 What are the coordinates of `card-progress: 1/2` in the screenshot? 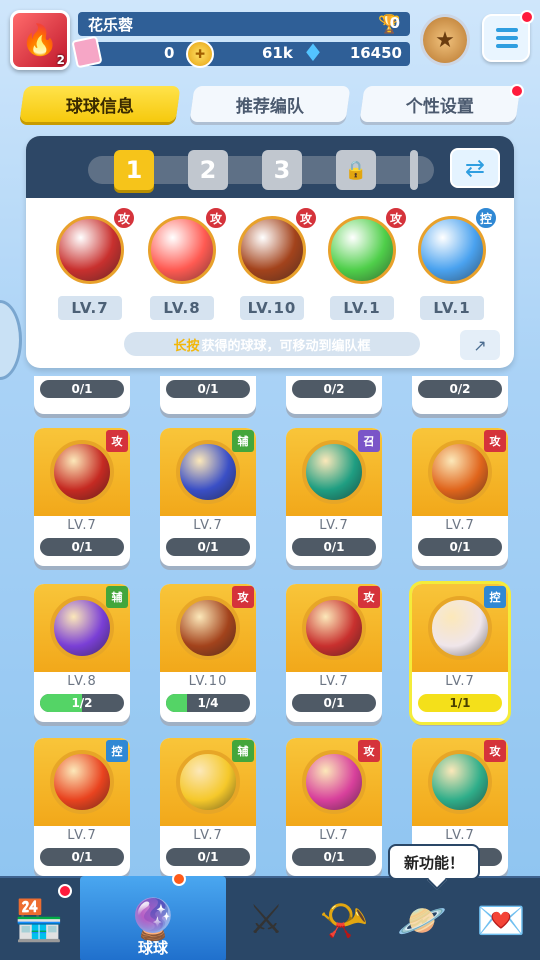 It's located at (82, 703).